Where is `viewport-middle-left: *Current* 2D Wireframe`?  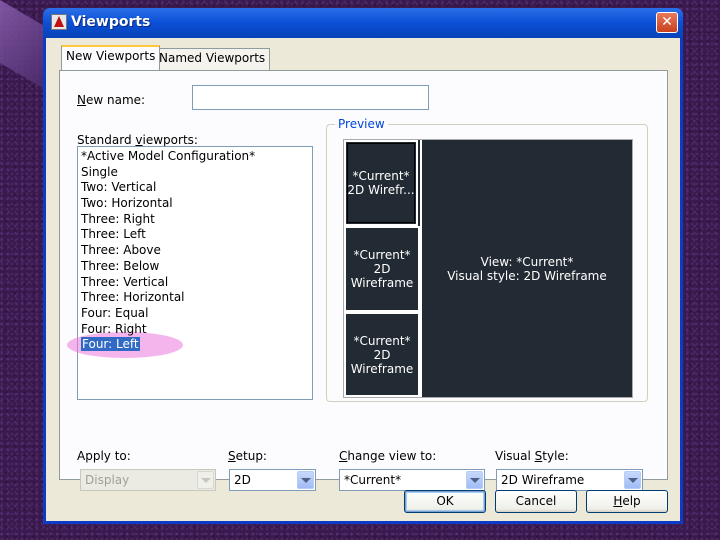
viewport-middle-left: *Current* 2D Wireframe is located at coordinates (382, 269).